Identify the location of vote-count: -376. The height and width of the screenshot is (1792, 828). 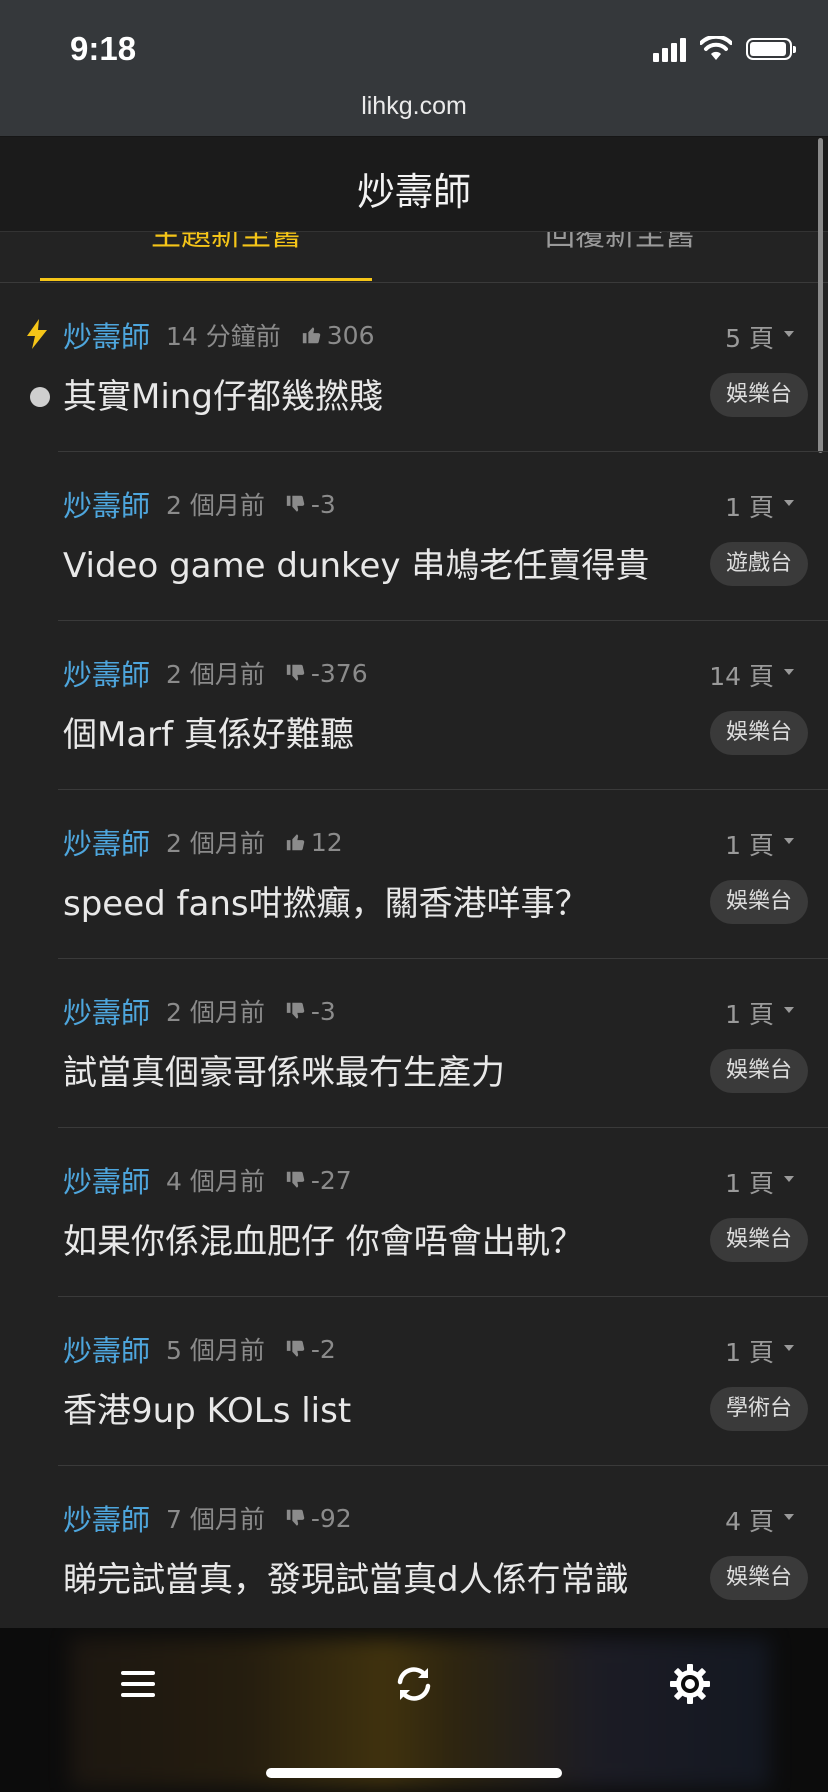
(326, 673).